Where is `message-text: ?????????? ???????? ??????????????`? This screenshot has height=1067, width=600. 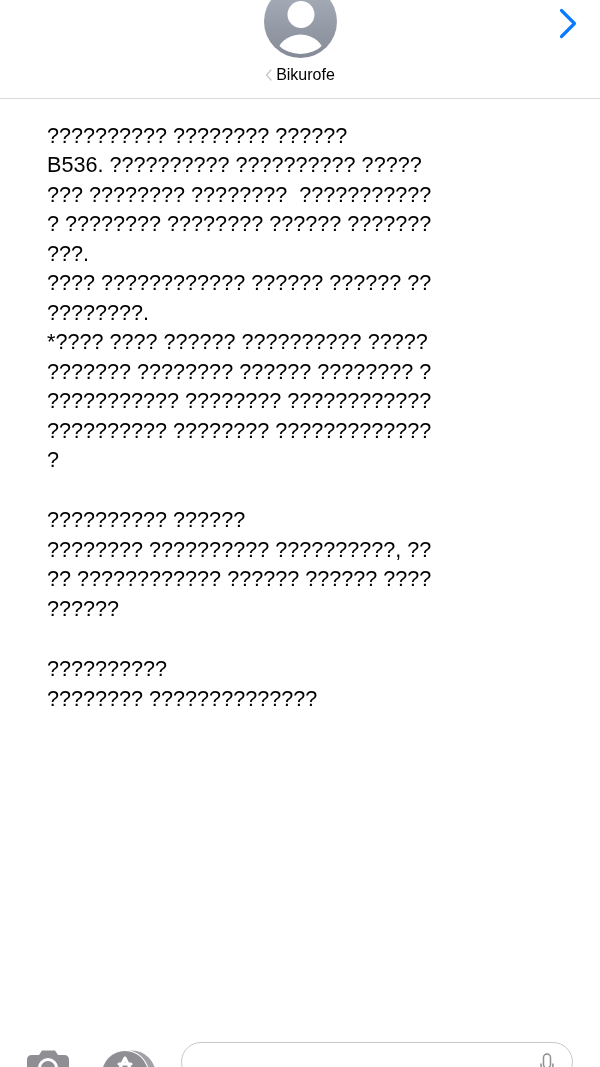 message-text: ?????????? ???????? ?????????????? is located at coordinates (182, 684).